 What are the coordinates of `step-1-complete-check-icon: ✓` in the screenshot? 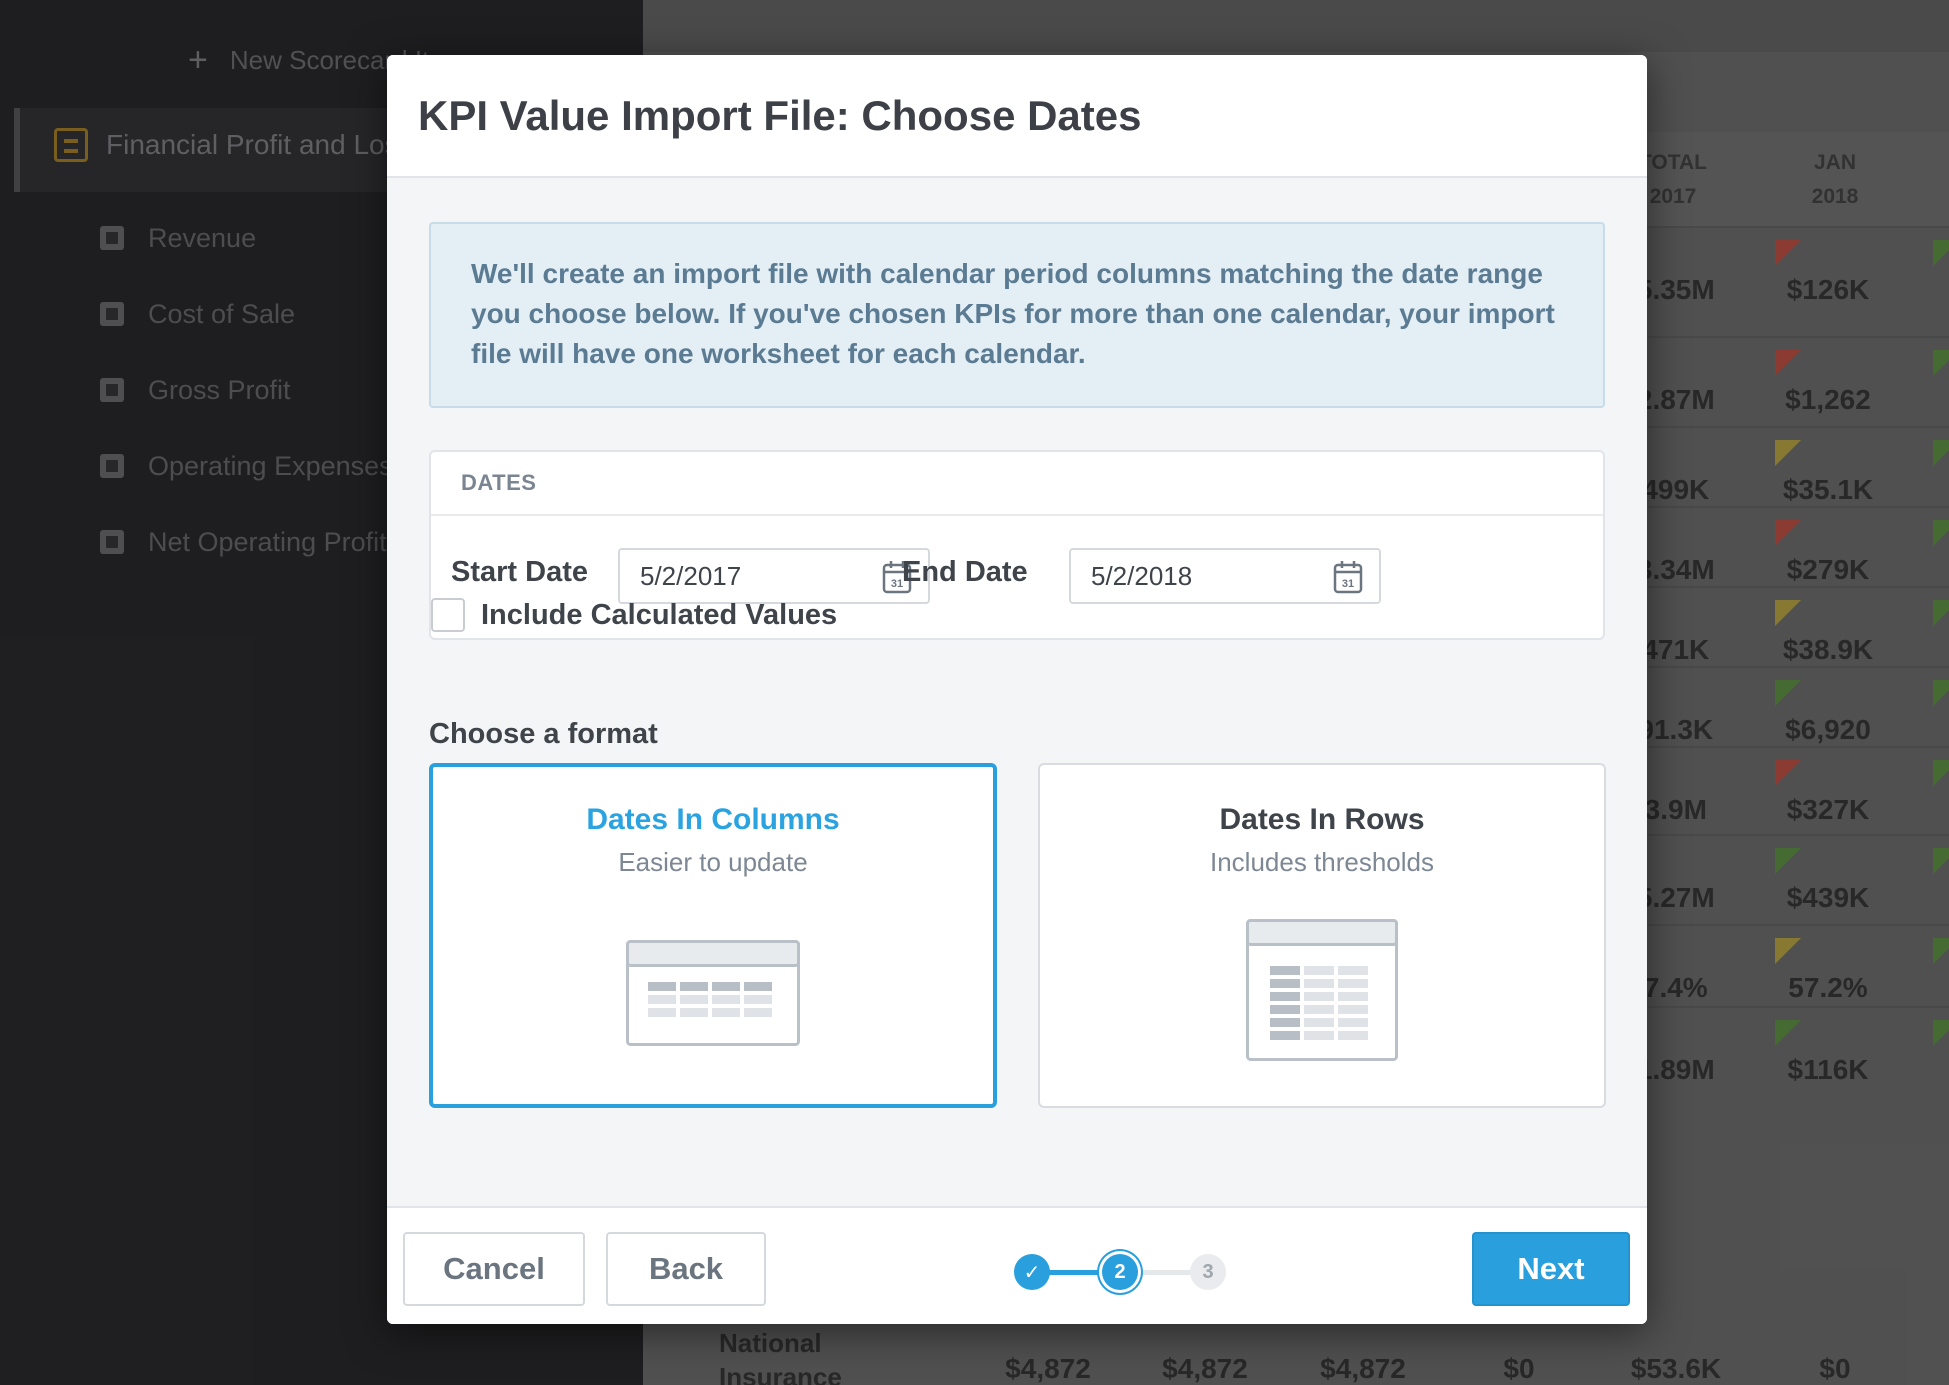 It's located at (1032, 1272).